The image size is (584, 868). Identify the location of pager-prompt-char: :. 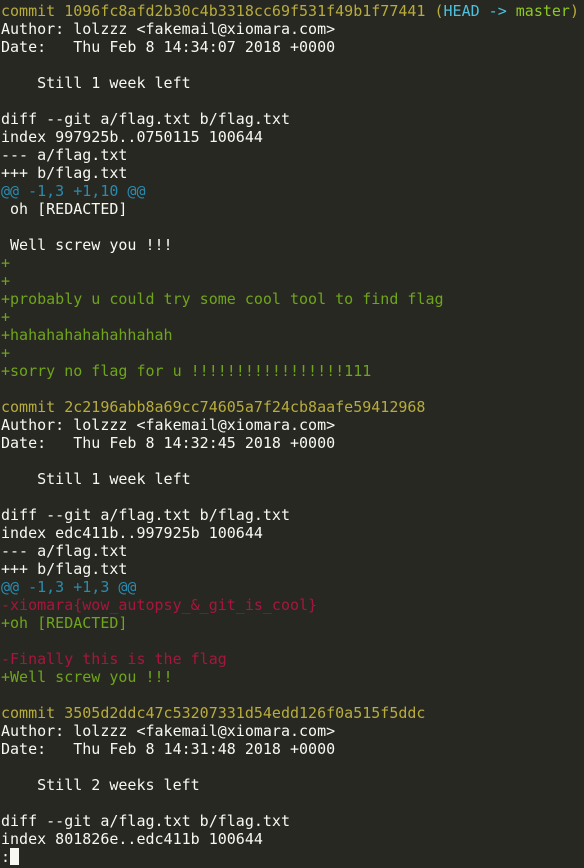
(6, 857).